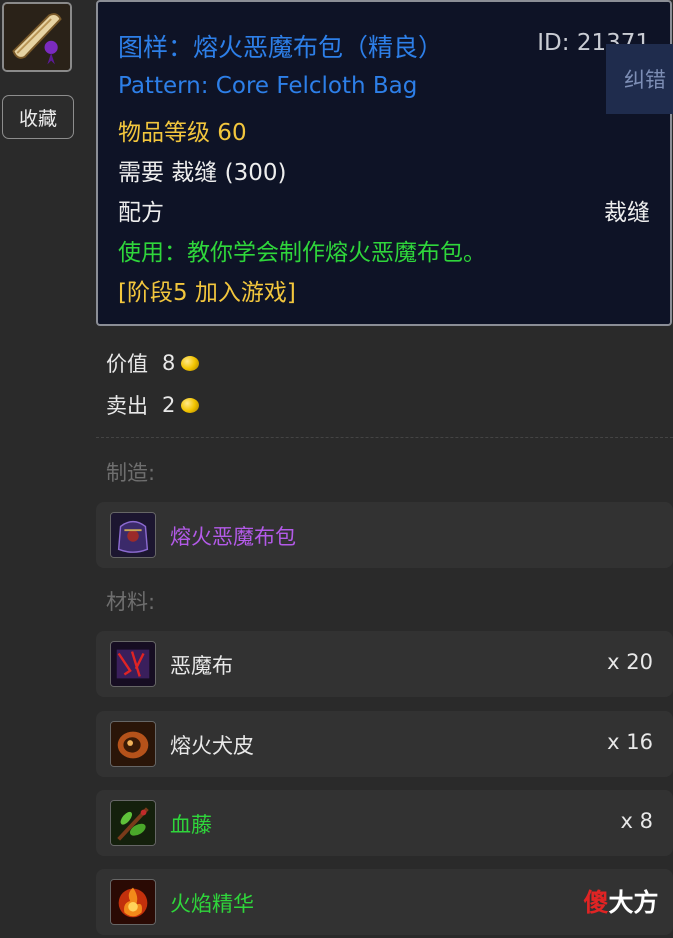 This screenshot has width=673, height=938. I want to click on material-name: 熔火犬皮, so click(212, 746).